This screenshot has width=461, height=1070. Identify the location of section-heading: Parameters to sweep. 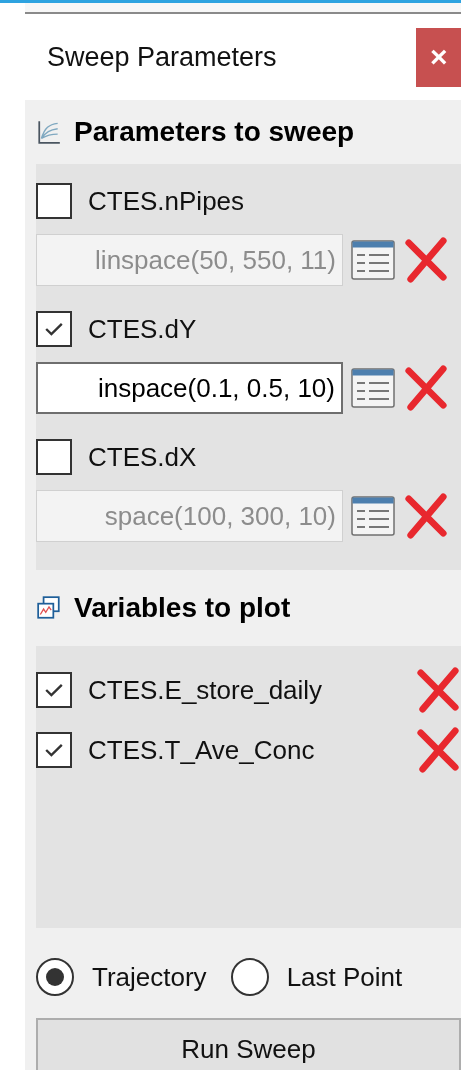
(214, 132).